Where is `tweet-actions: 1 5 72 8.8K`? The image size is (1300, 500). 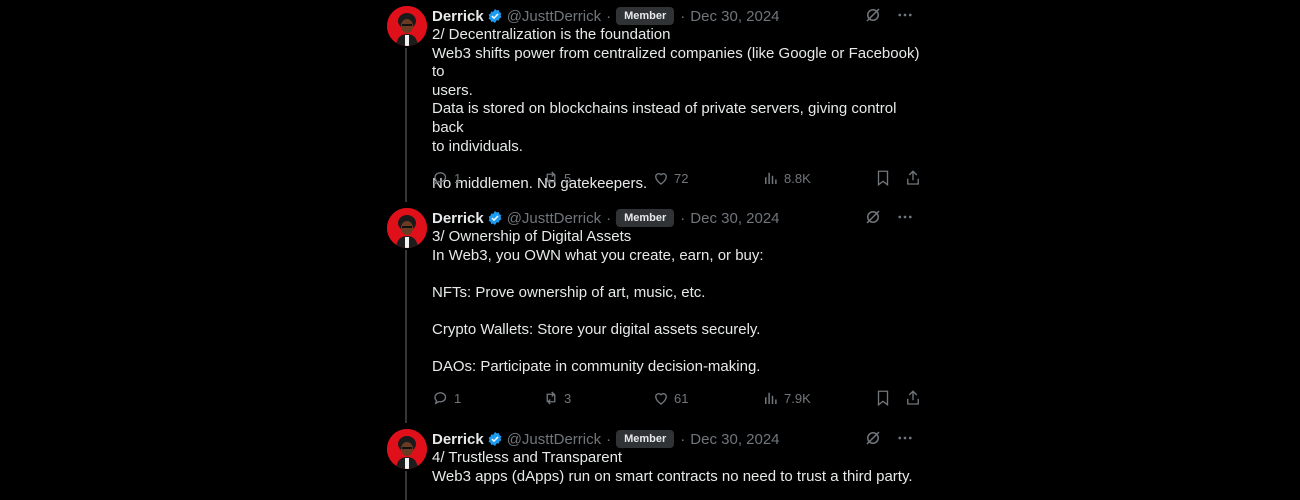
tweet-actions: 1 5 72 8.8K is located at coordinates (677, 178).